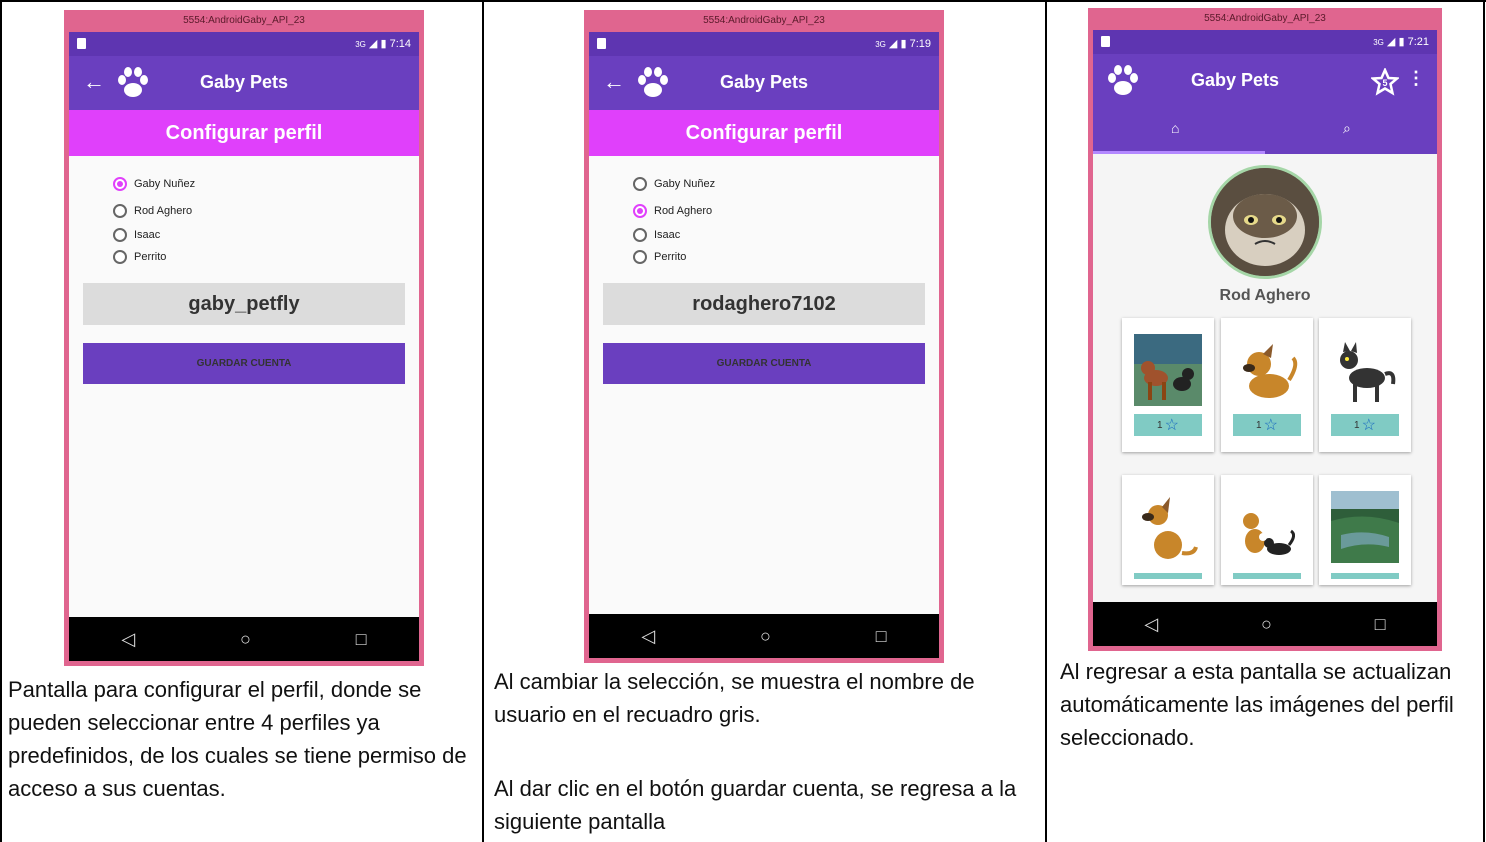  Describe the element at coordinates (1265, 81) in the screenshot. I see `app-toolbar: Gaby Pets 5 ⋮` at that location.